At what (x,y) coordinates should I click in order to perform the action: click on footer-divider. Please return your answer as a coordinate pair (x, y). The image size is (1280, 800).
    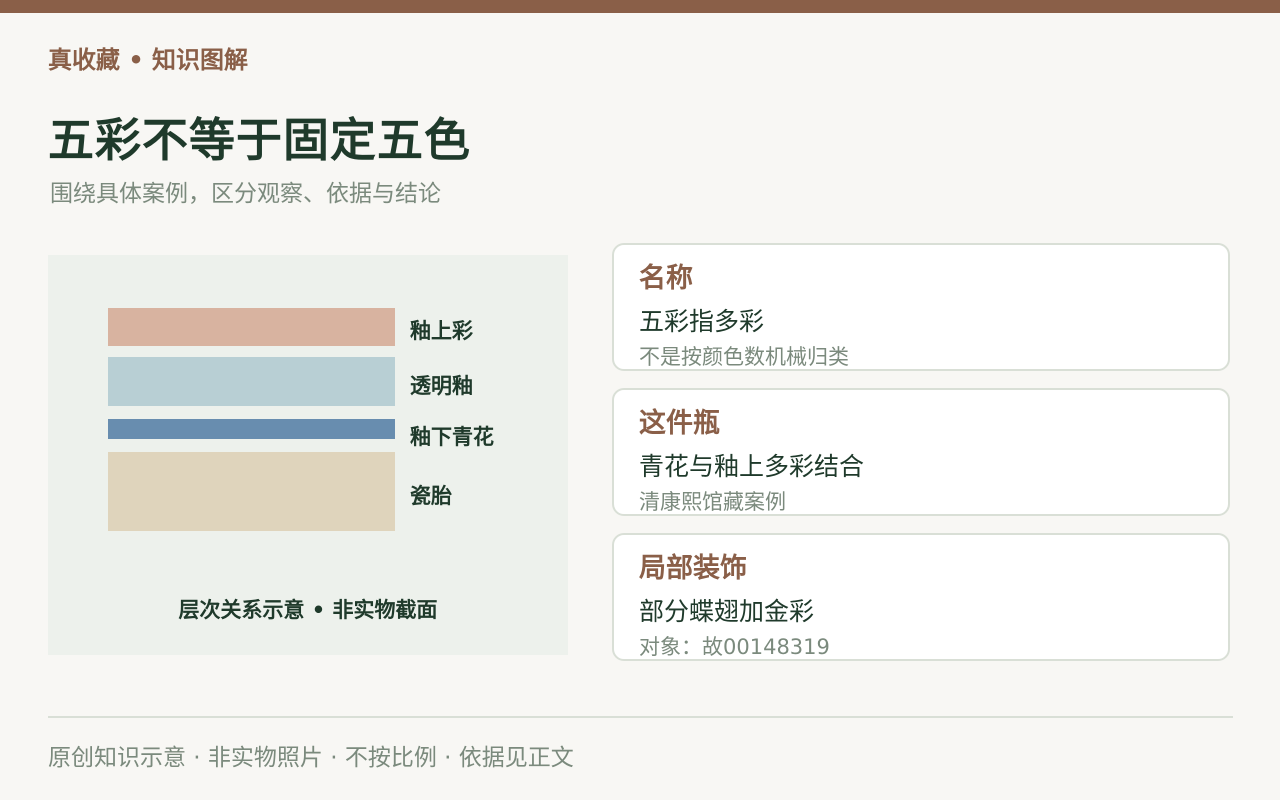
    Looking at the image, I should click on (640, 717).